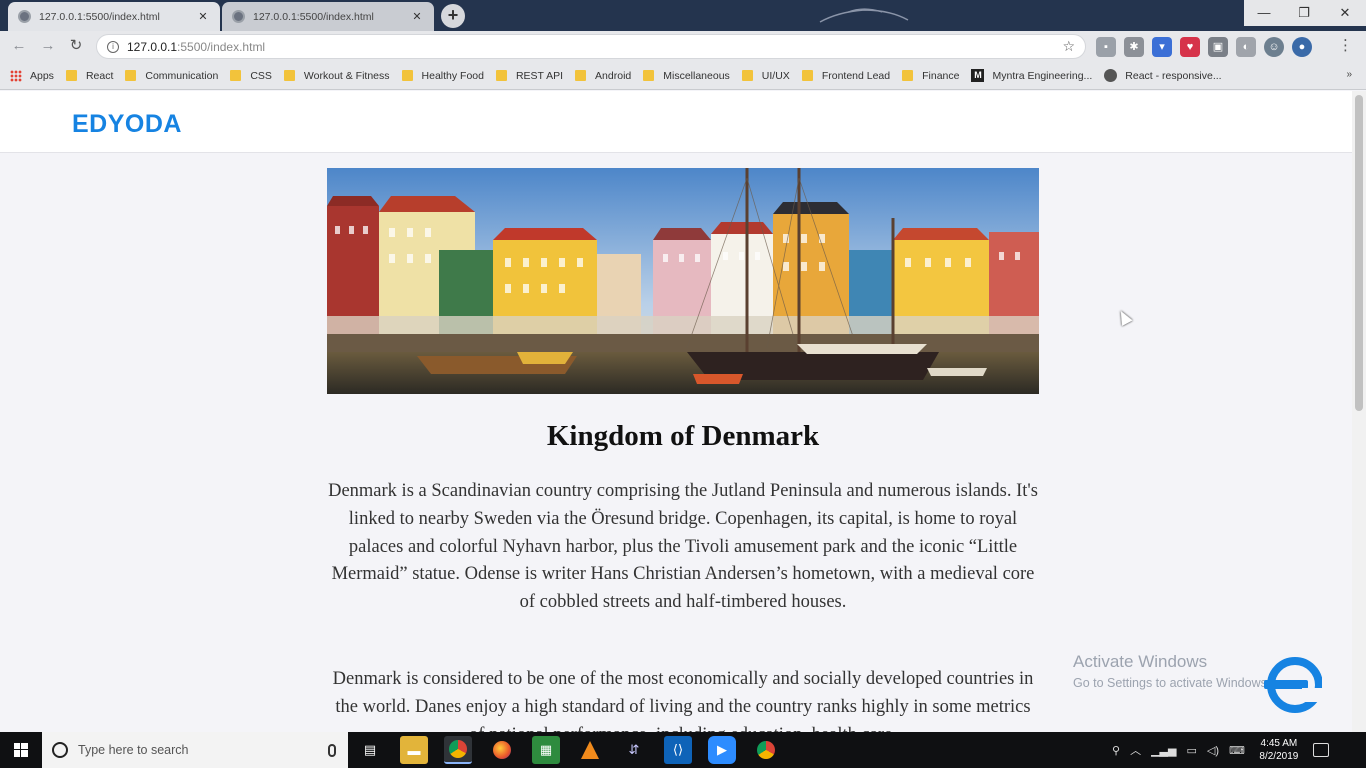  Describe the element at coordinates (864, 15) in the screenshot. I see `car-logo-icon` at that location.